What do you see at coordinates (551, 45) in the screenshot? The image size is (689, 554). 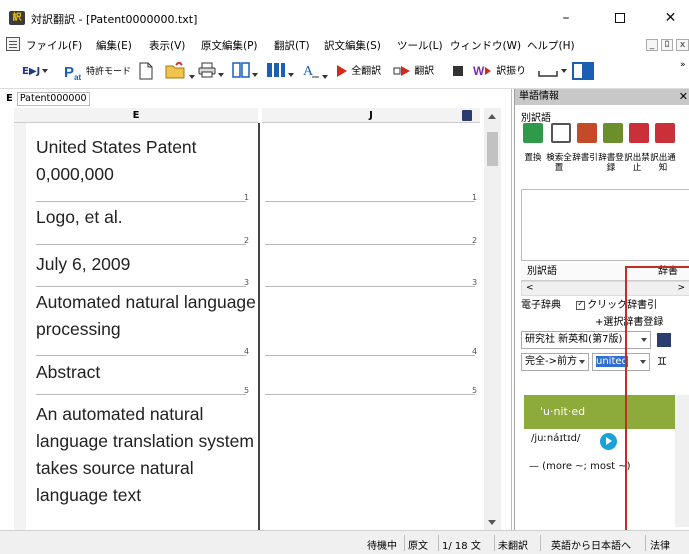 I see `menu-help: ヘルプ(H)` at bounding box center [551, 45].